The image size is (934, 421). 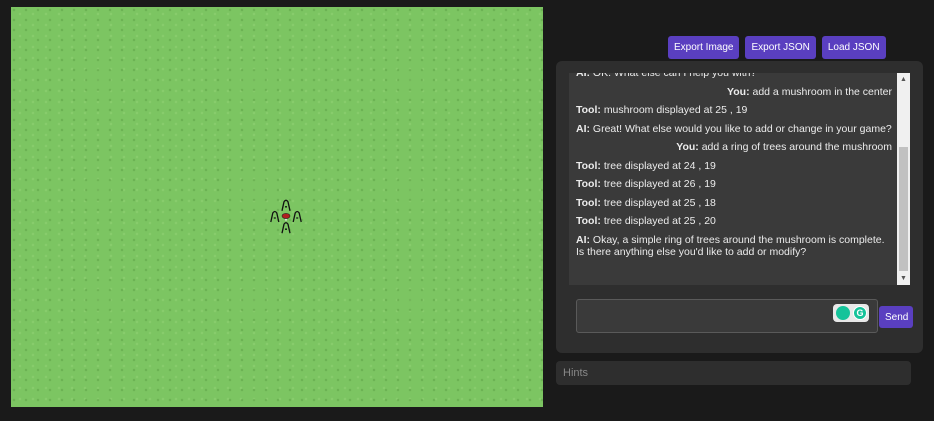 What do you see at coordinates (675, 110) in the screenshot?
I see `message-text: mushroom displayed at 25 , 19` at bounding box center [675, 110].